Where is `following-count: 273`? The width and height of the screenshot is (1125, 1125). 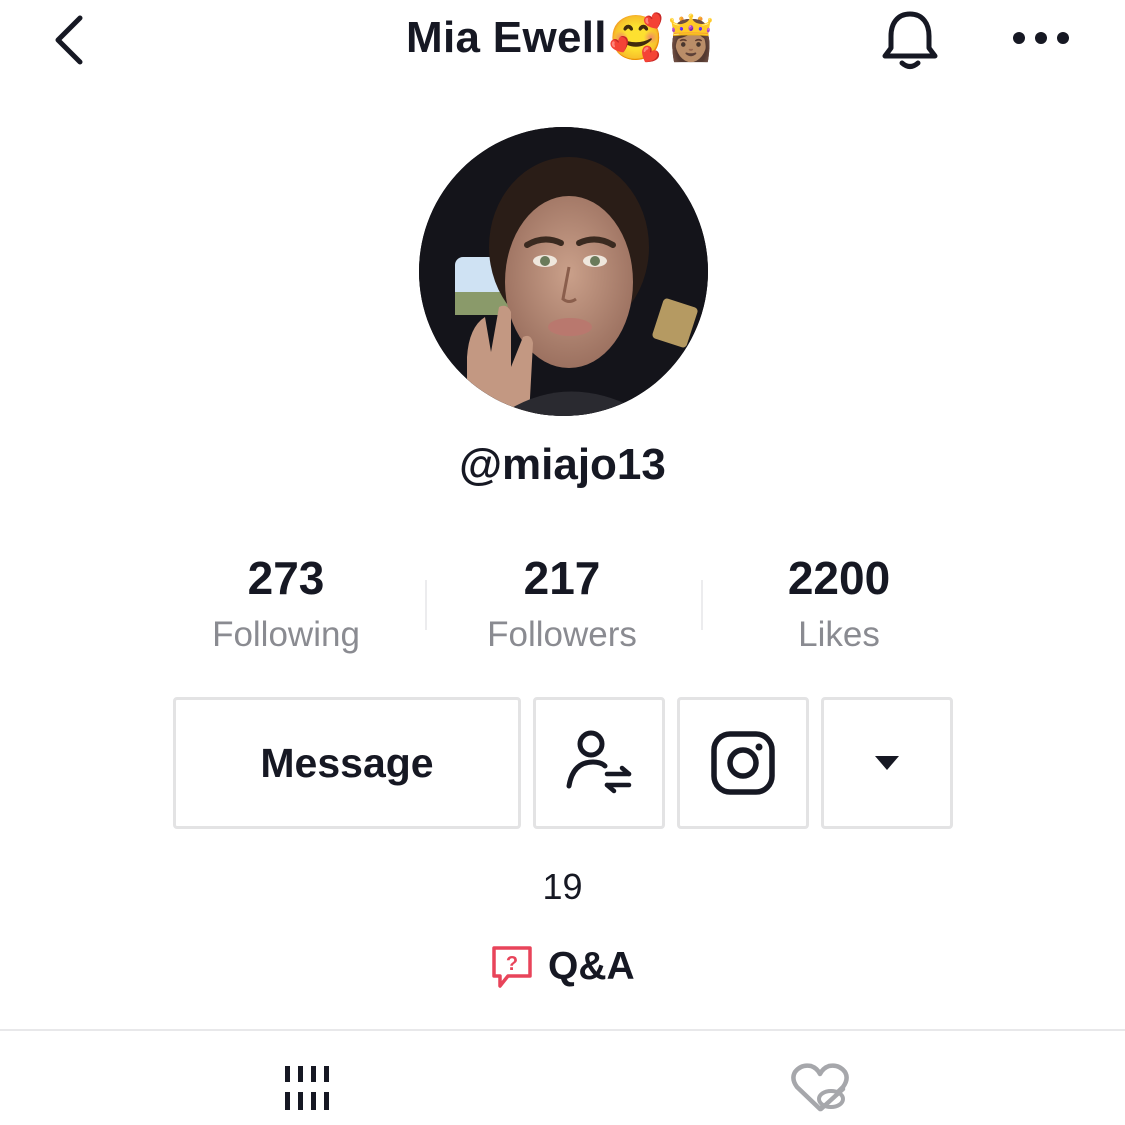
following-count: 273 is located at coordinates (286, 578).